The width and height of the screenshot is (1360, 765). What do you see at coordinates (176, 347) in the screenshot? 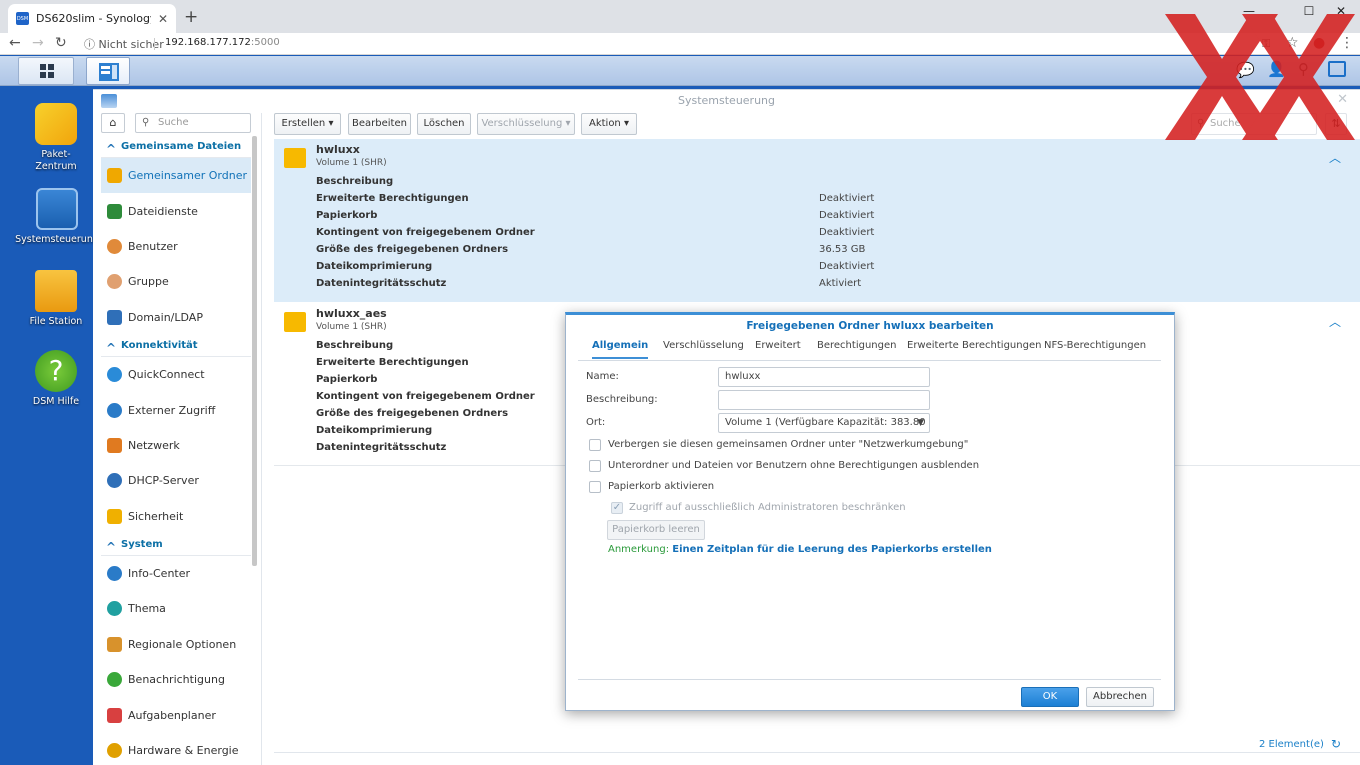
I see `section-header-connectivity: Konnektivität` at bounding box center [176, 347].